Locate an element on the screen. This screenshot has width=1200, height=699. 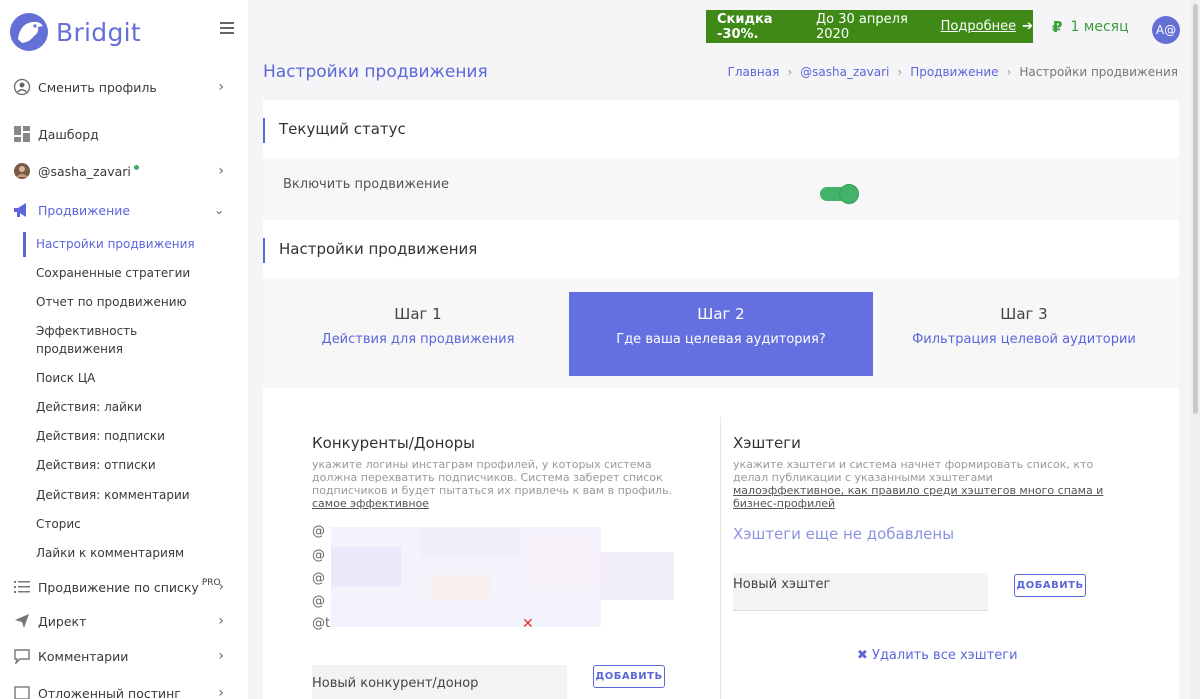
breadcrumb-account: @sasha_zavari is located at coordinates (844, 72).